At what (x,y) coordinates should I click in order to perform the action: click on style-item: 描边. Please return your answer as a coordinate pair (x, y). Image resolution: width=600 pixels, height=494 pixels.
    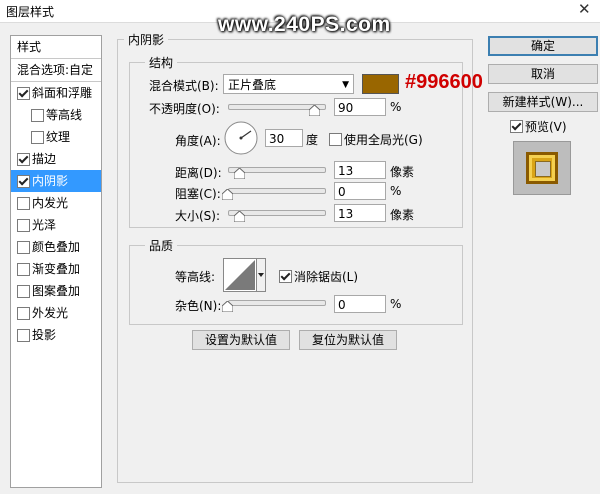
    Looking at the image, I should click on (56, 159).